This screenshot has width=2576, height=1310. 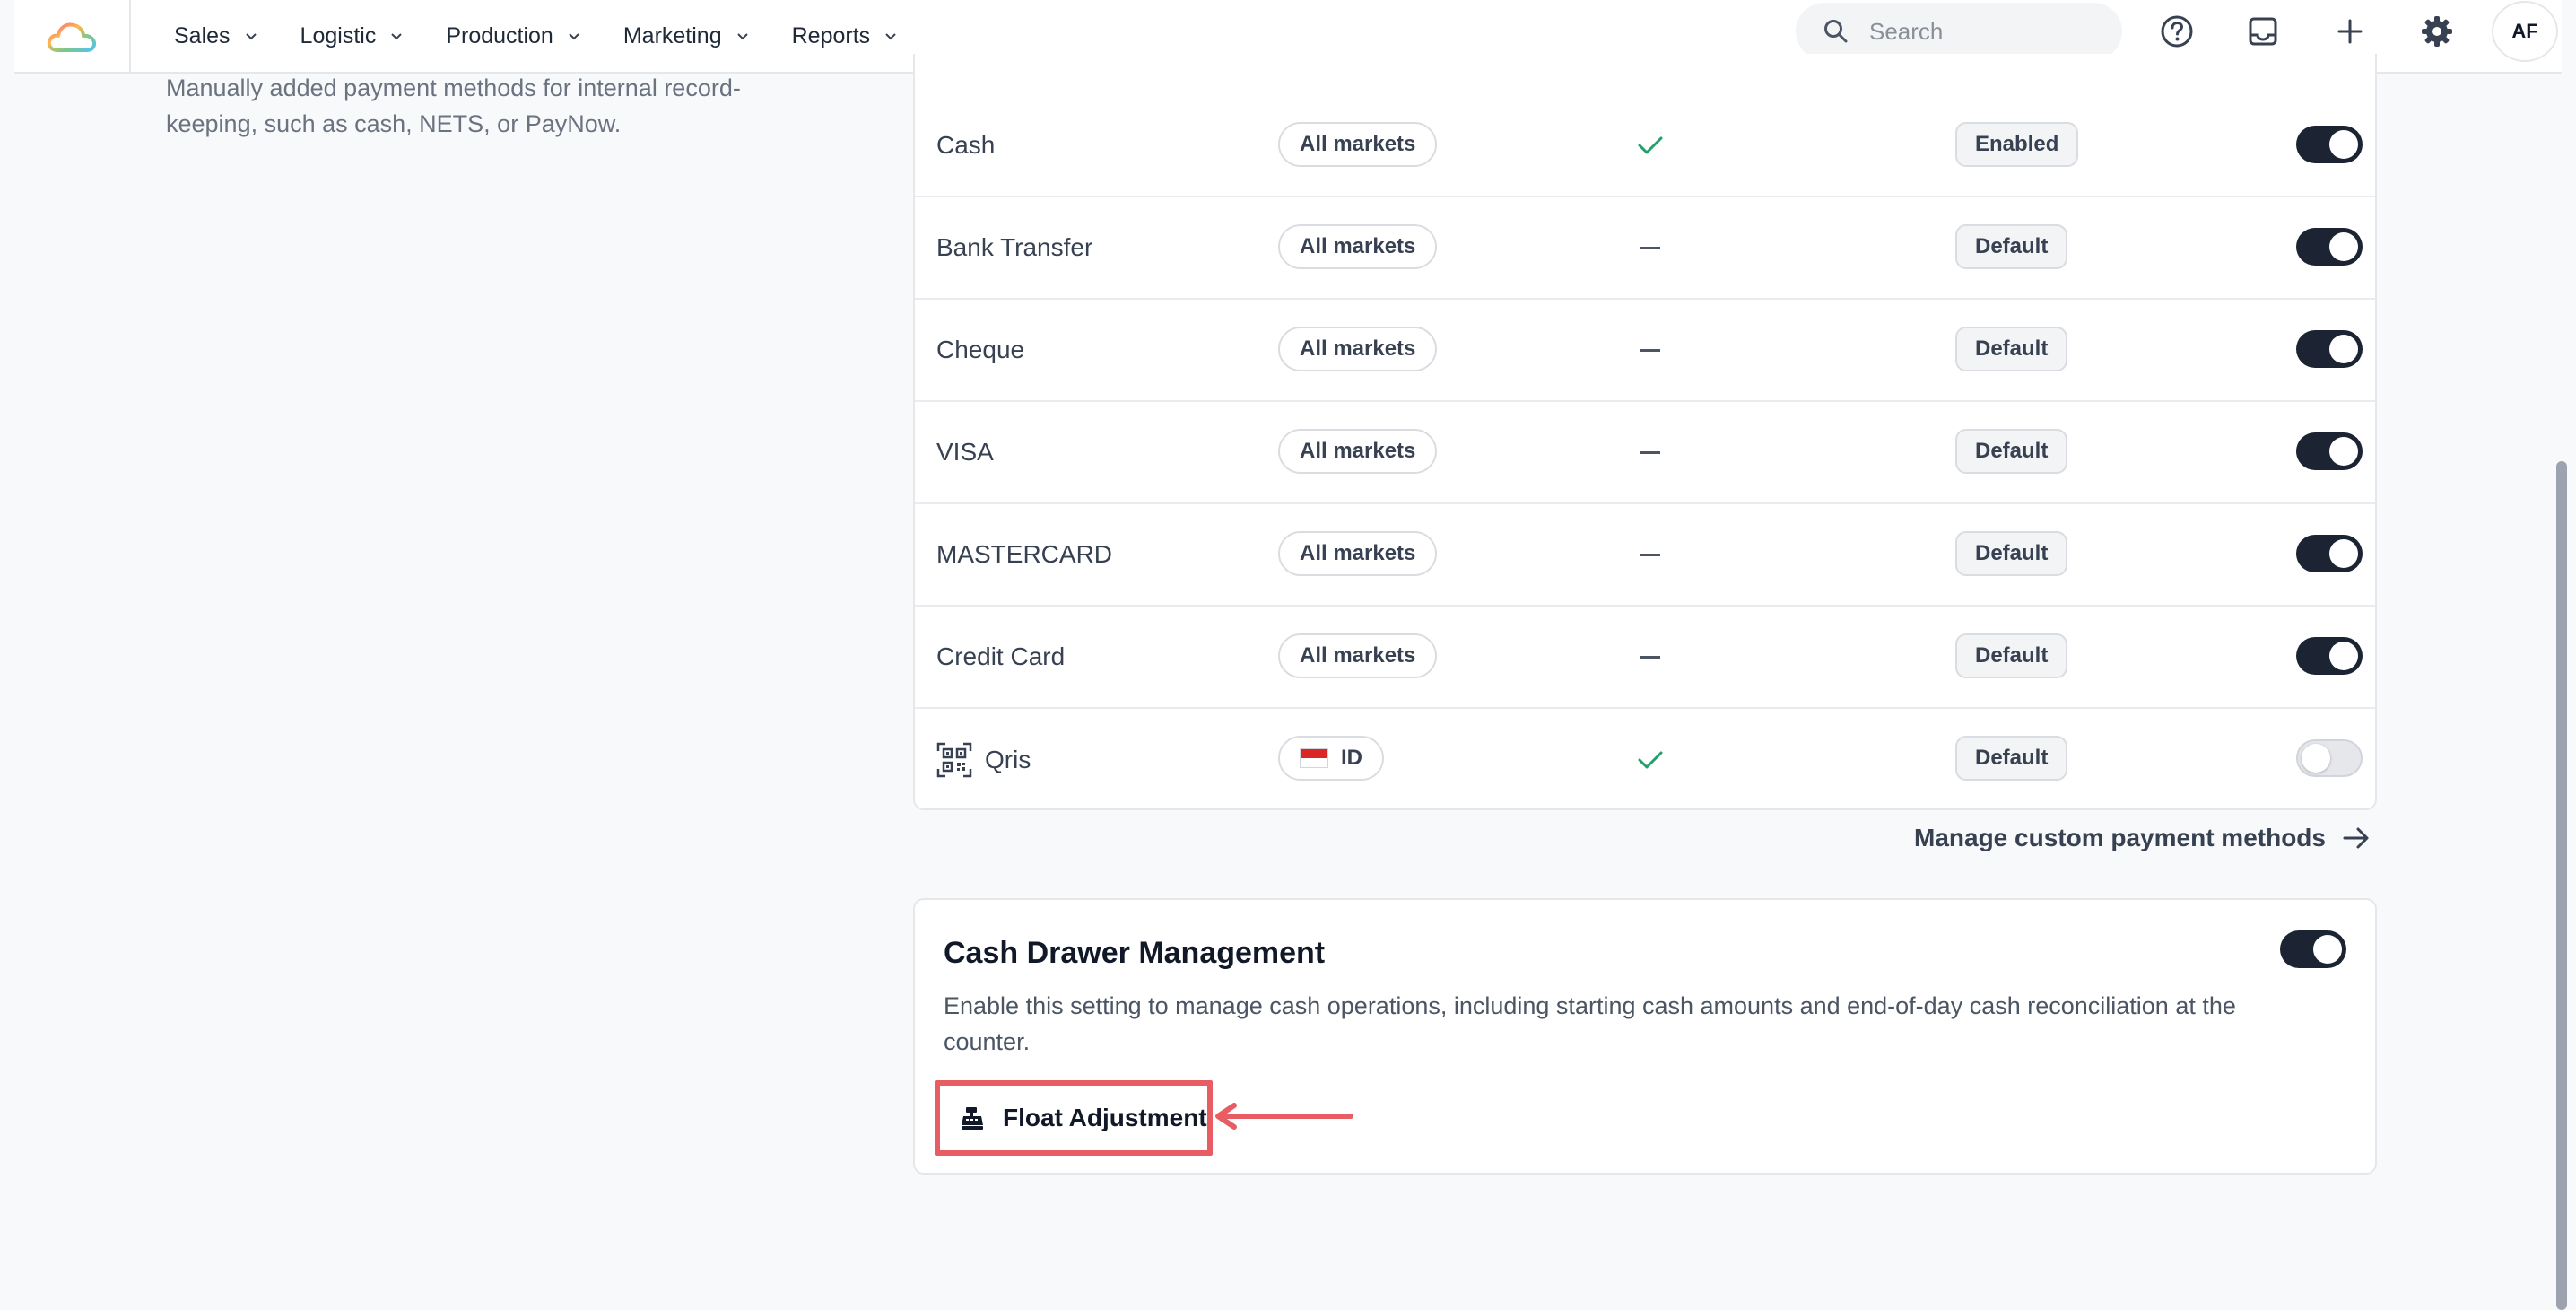 I want to click on method-name: VISA, so click(x=965, y=452).